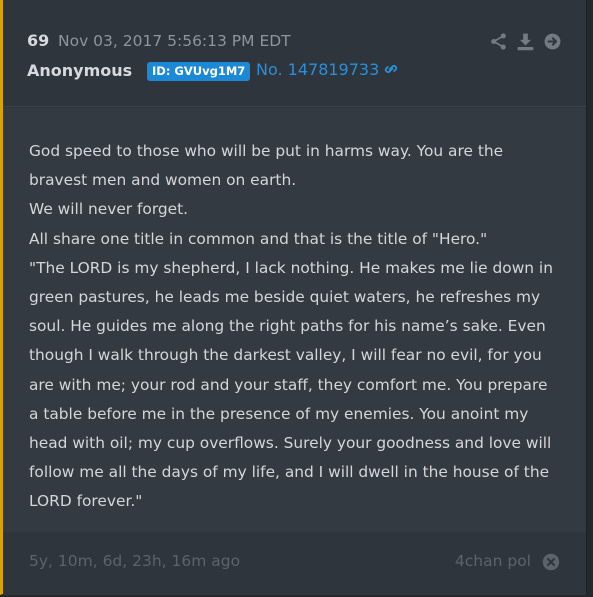 The width and height of the screenshot is (593, 597). I want to click on download-icon, so click(525, 41).